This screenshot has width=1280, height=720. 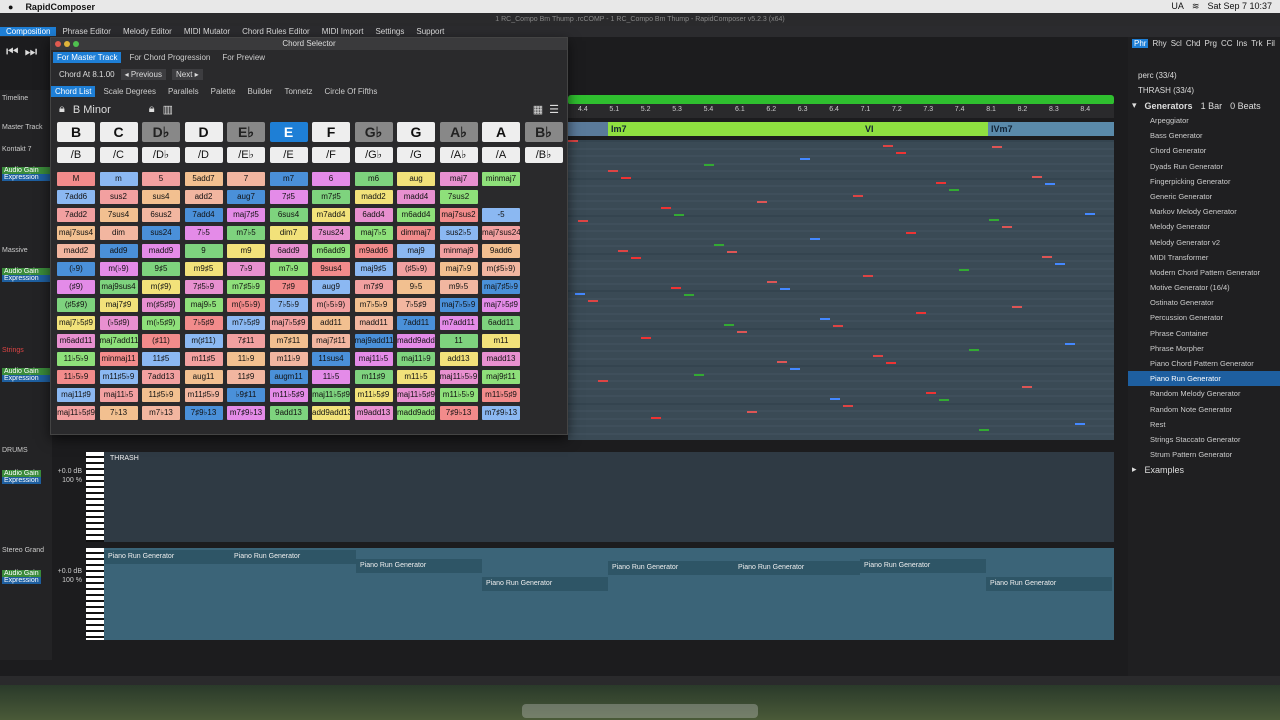 What do you see at coordinates (389, 31) in the screenshot?
I see `menu-settings: Settings` at bounding box center [389, 31].